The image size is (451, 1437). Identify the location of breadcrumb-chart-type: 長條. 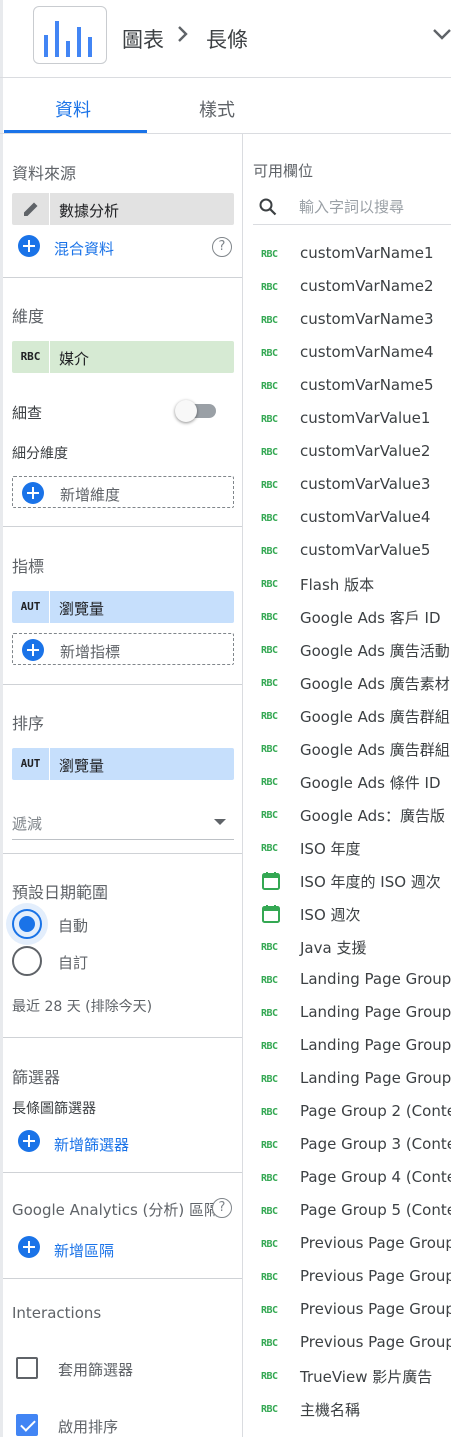
(227, 39).